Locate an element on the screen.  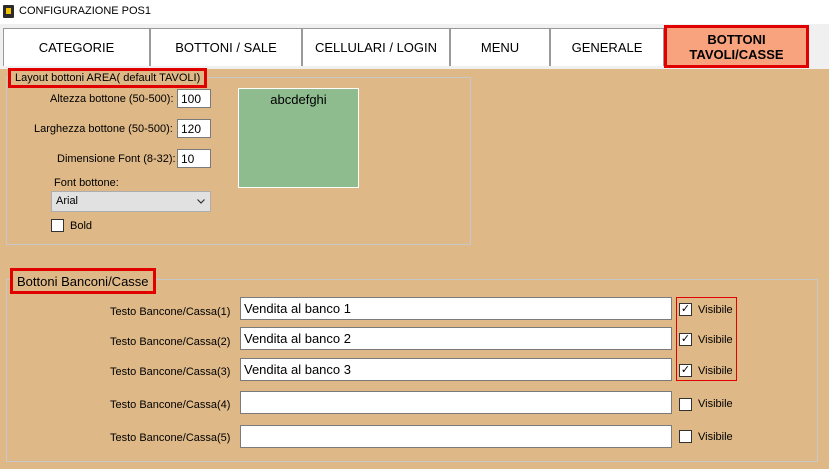
title-bar: CONFIGURAZIONE POS1 is located at coordinates (414, 12).